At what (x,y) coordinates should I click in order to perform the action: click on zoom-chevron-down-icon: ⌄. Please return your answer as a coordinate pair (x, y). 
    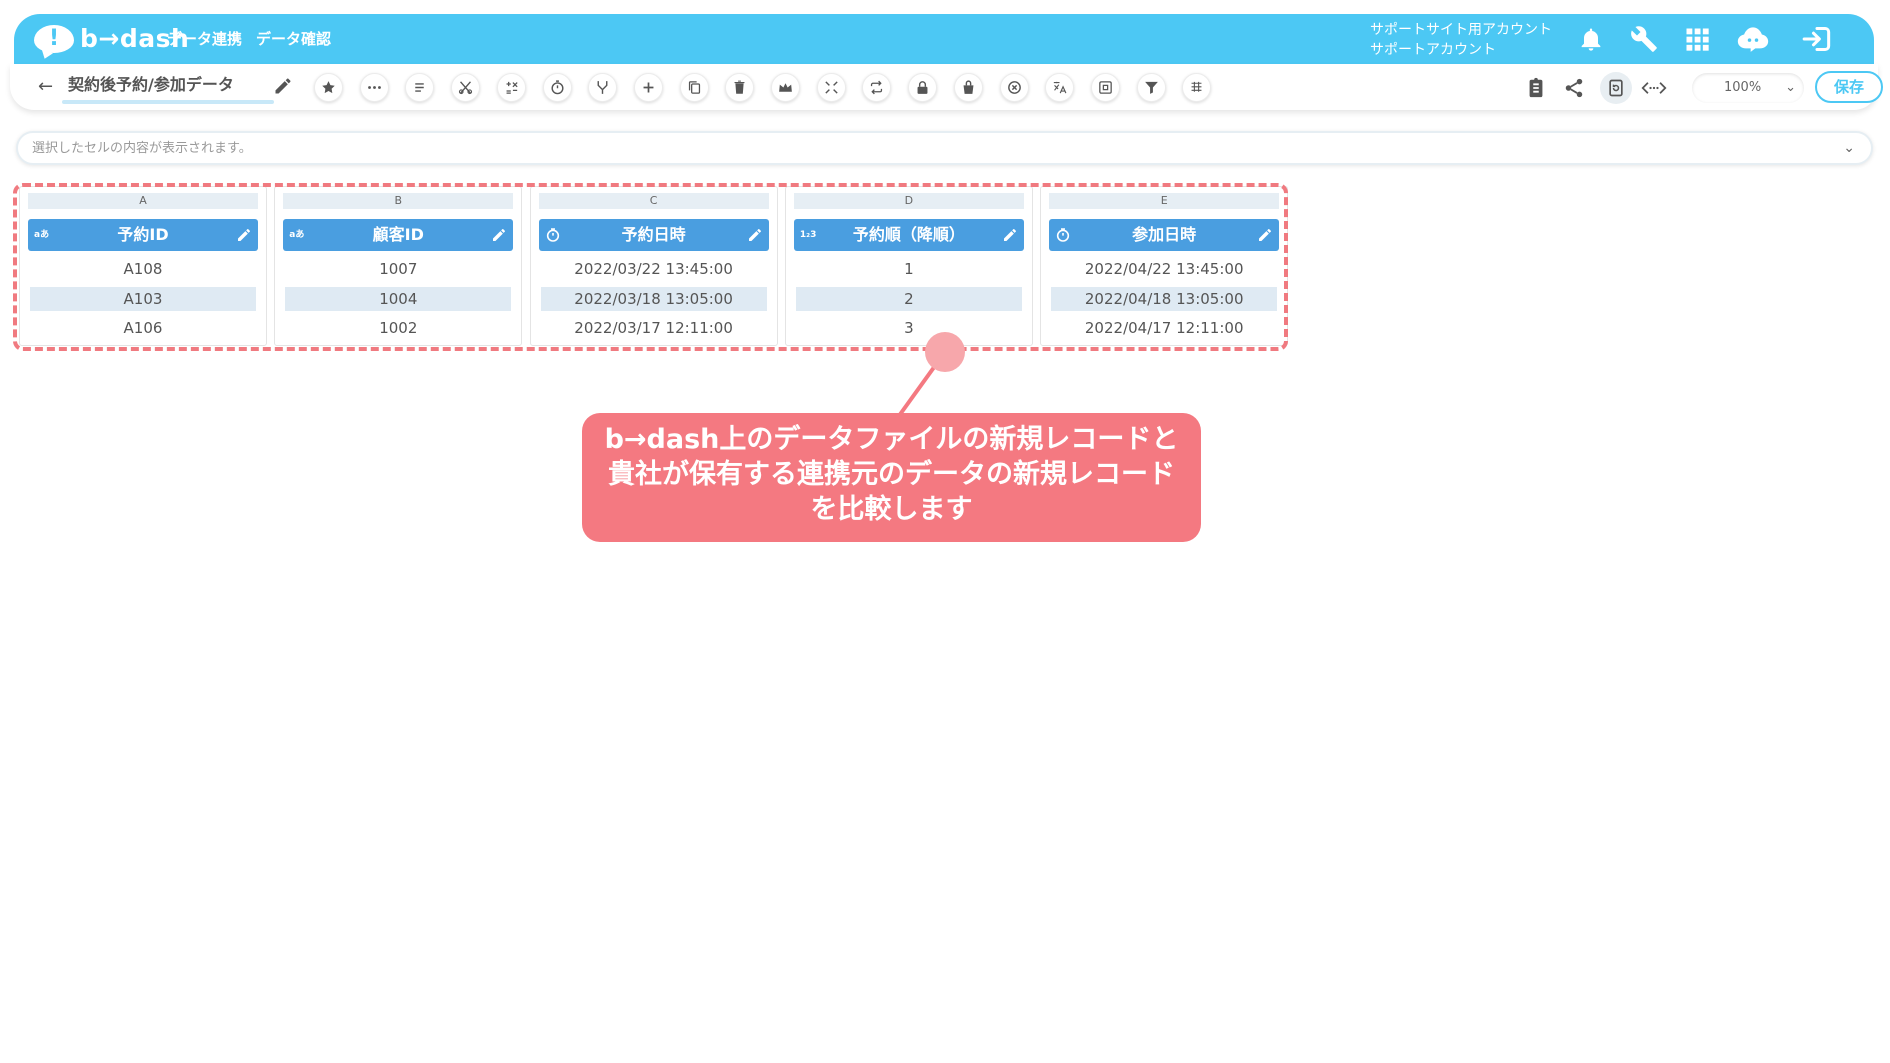
    Looking at the image, I should click on (1790, 87).